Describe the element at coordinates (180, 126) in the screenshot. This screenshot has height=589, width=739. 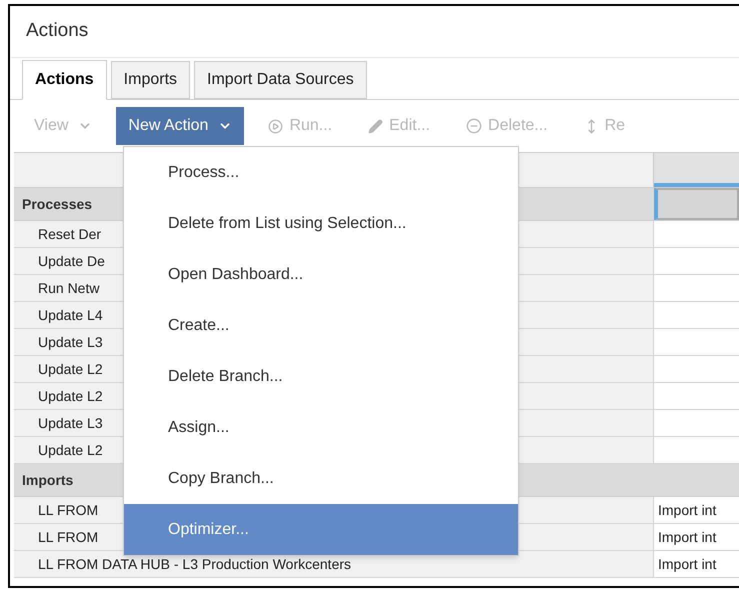
I see `dropdown-button: New Action` at that location.